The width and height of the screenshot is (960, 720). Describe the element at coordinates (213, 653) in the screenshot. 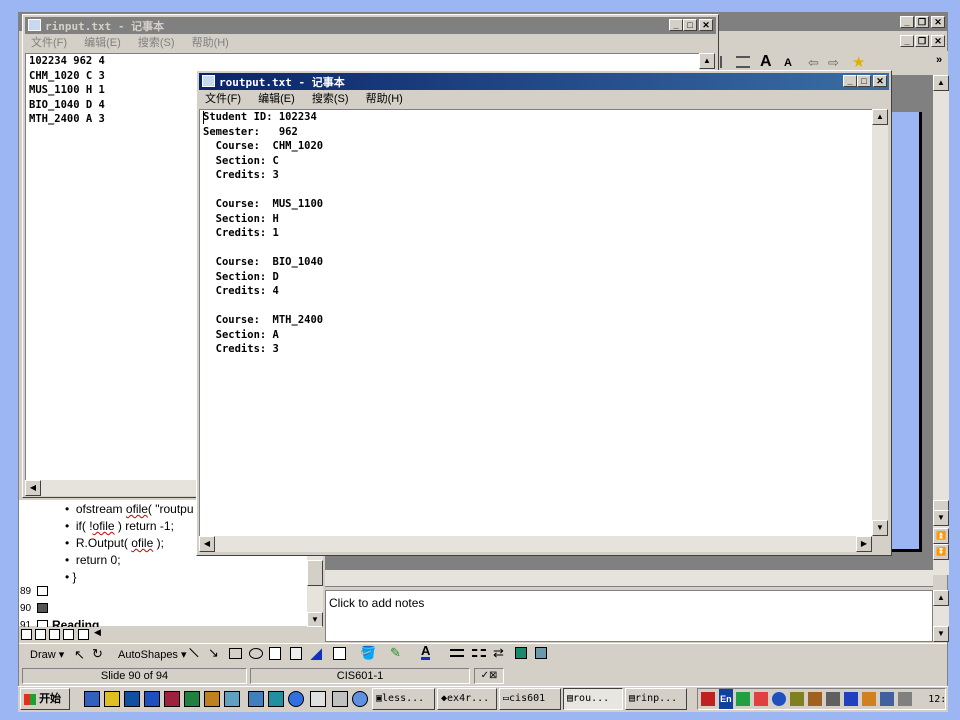

I see `arrow-tool-icon: ↘` at that location.